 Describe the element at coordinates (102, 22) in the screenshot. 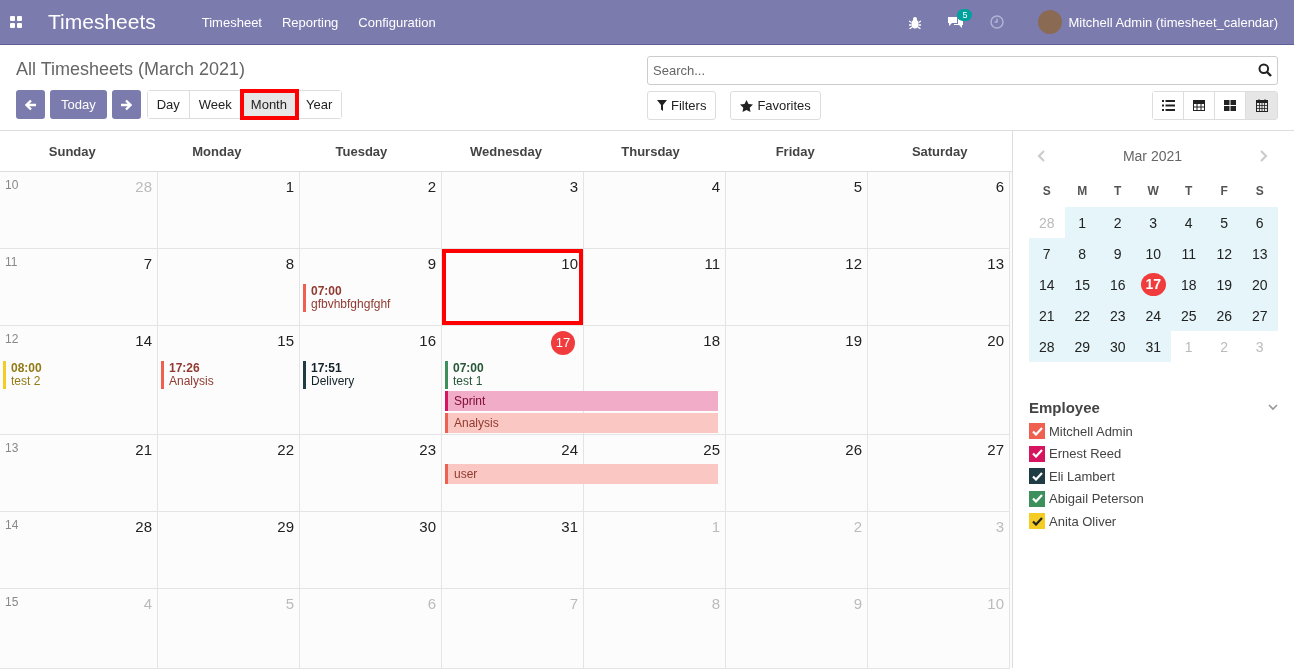

I see `app-title: Timesheets` at that location.